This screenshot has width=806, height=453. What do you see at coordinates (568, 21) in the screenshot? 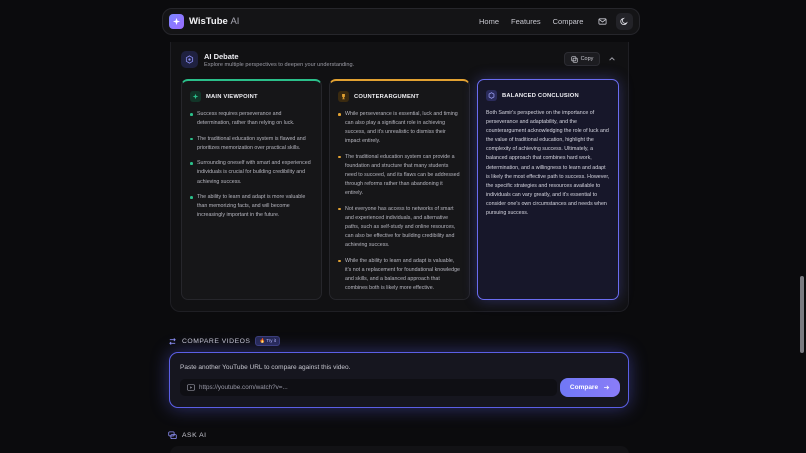
I see `nav-link-compare: Compare` at bounding box center [568, 21].